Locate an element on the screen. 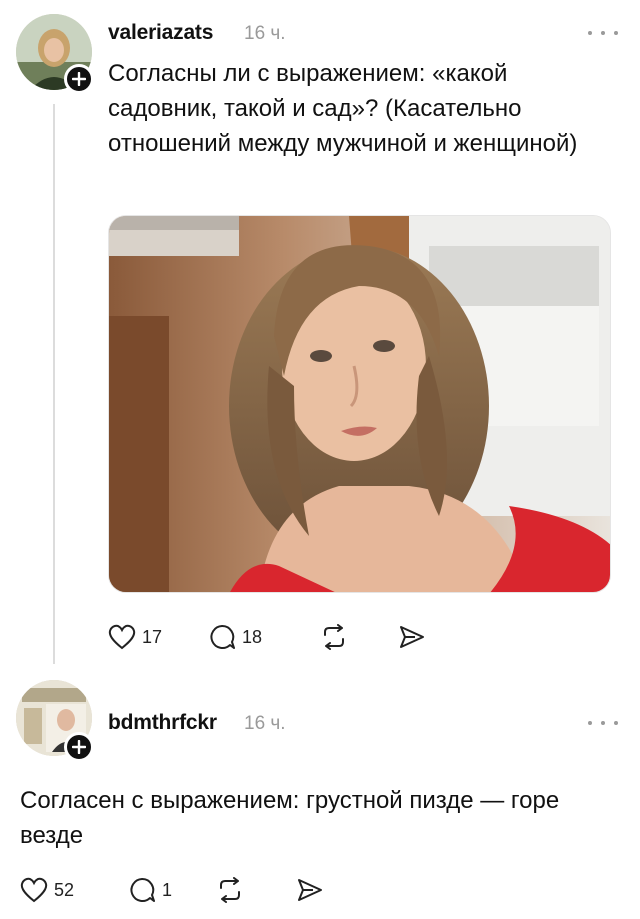 This screenshot has width=640, height=919. comment-button: 18 is located at coordinates (235, 637).